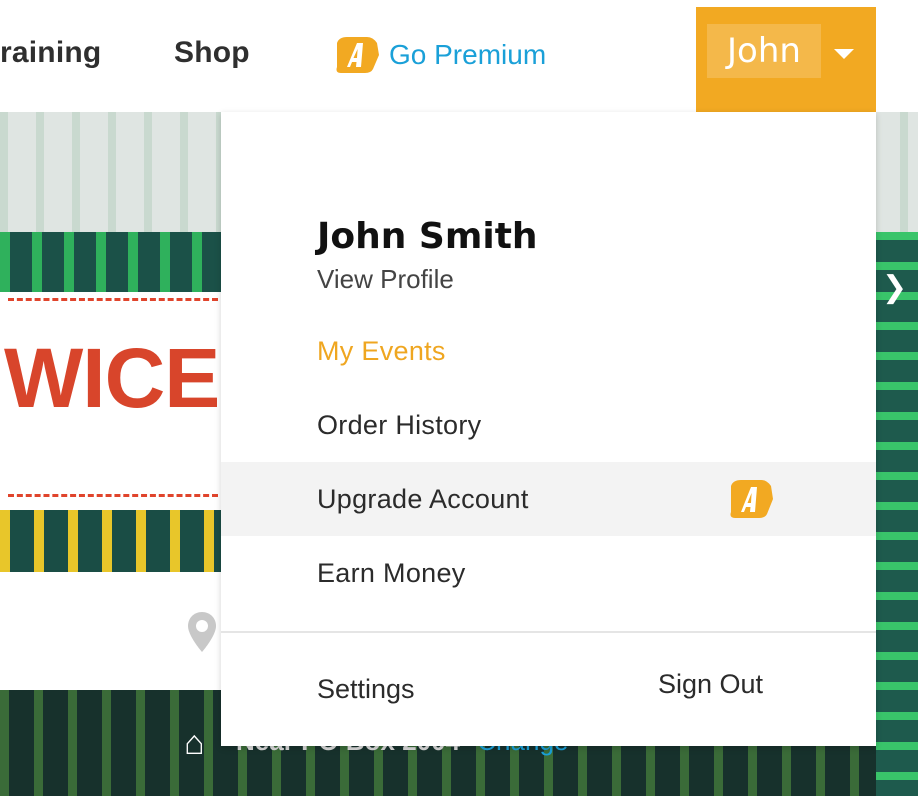 This screenshot has height=796, width=918. Describe the element at coordinates (423, 498) in the screenshot. I see `menu-item-label: Upgrade Account` at that location.